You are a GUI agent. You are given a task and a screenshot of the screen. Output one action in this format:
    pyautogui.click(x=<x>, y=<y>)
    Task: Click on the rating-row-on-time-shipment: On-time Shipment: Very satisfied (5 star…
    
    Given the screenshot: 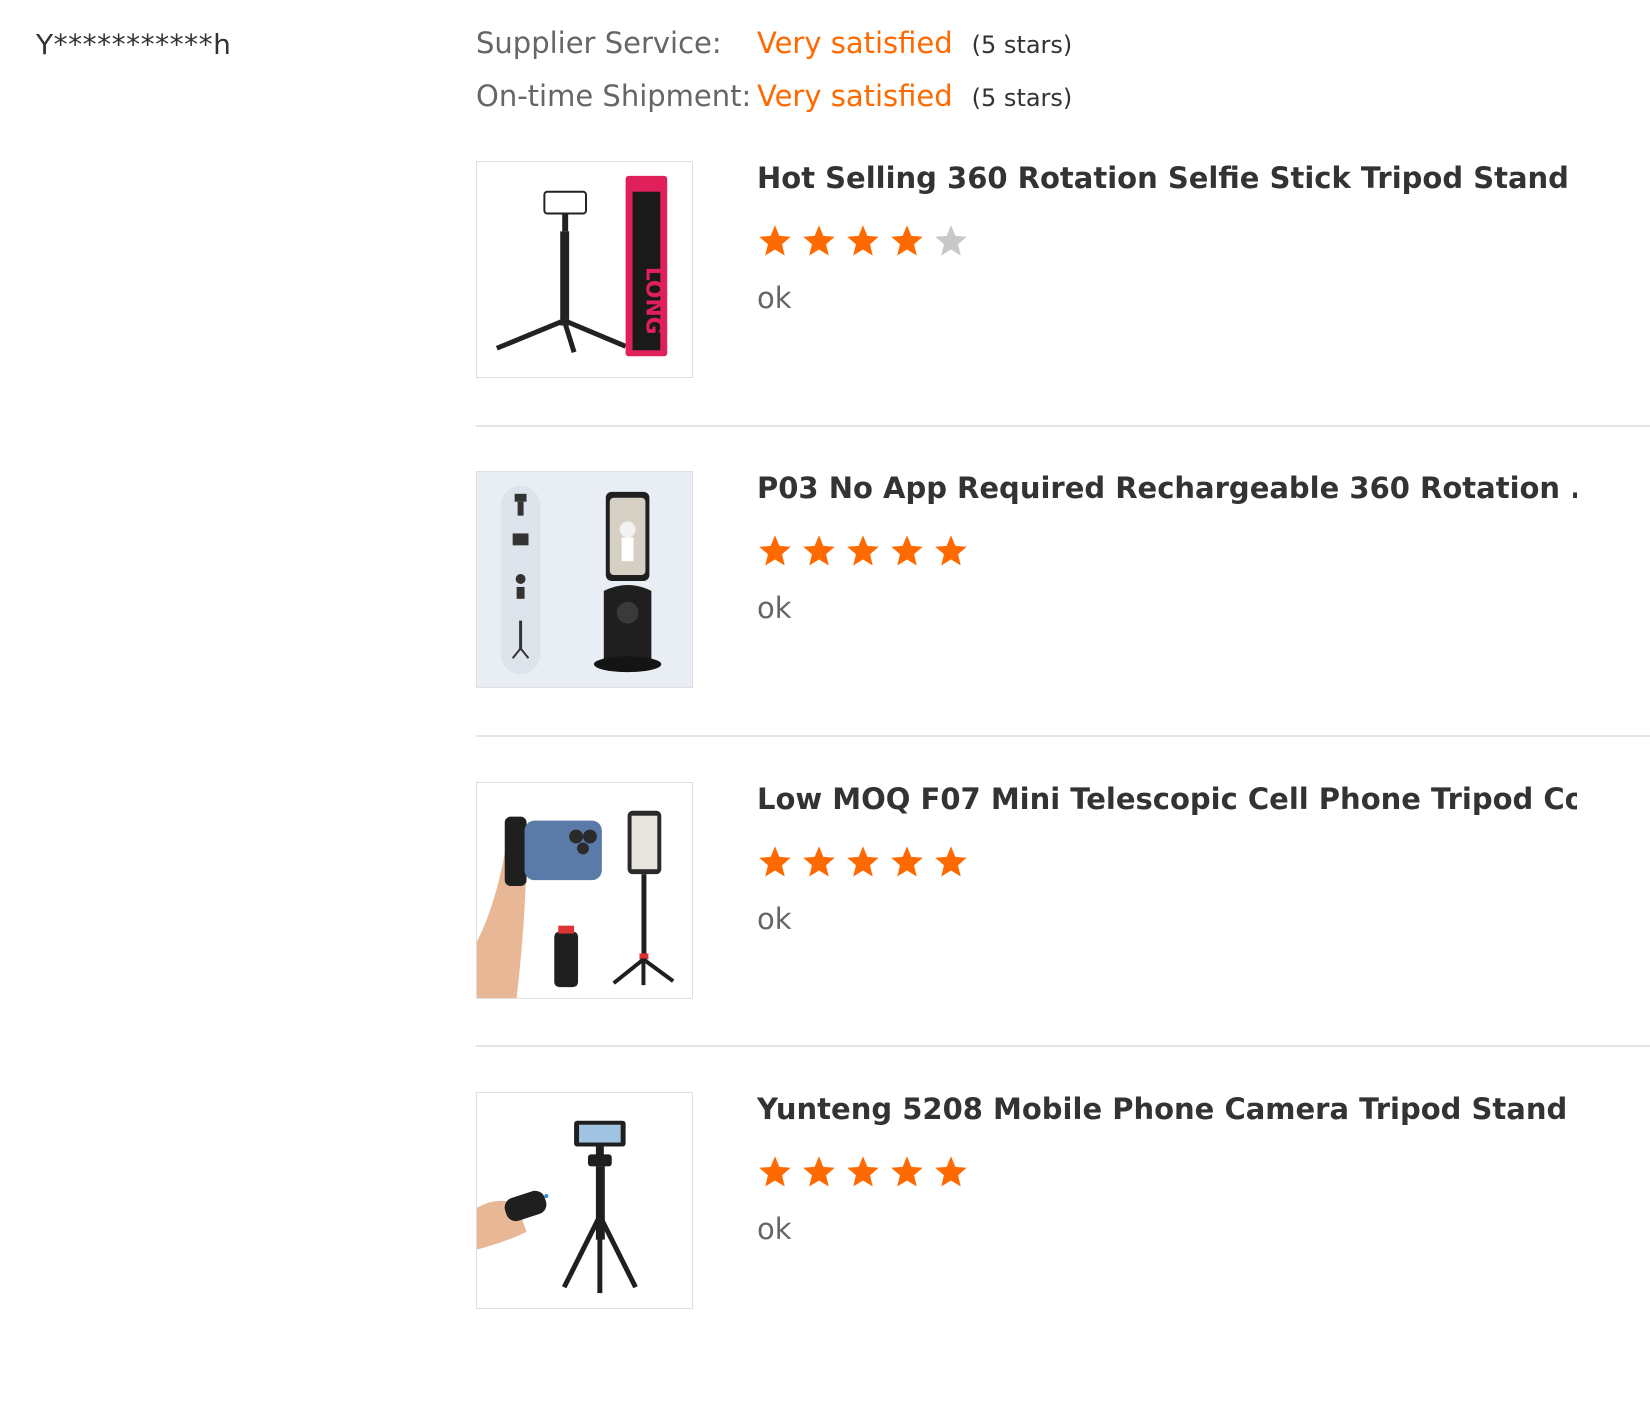 What is the action you would take?
    pyautogui.click(x=774, y=105)
    